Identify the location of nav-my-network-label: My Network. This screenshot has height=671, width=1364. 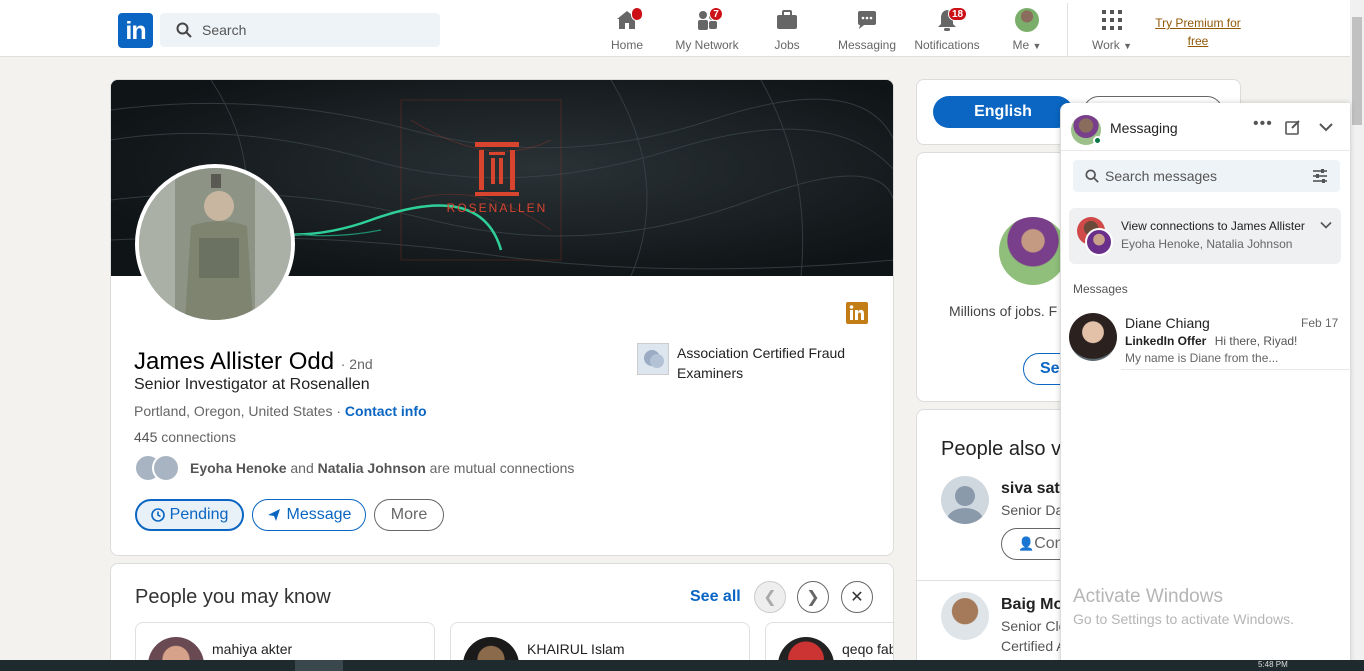
(707, 45).